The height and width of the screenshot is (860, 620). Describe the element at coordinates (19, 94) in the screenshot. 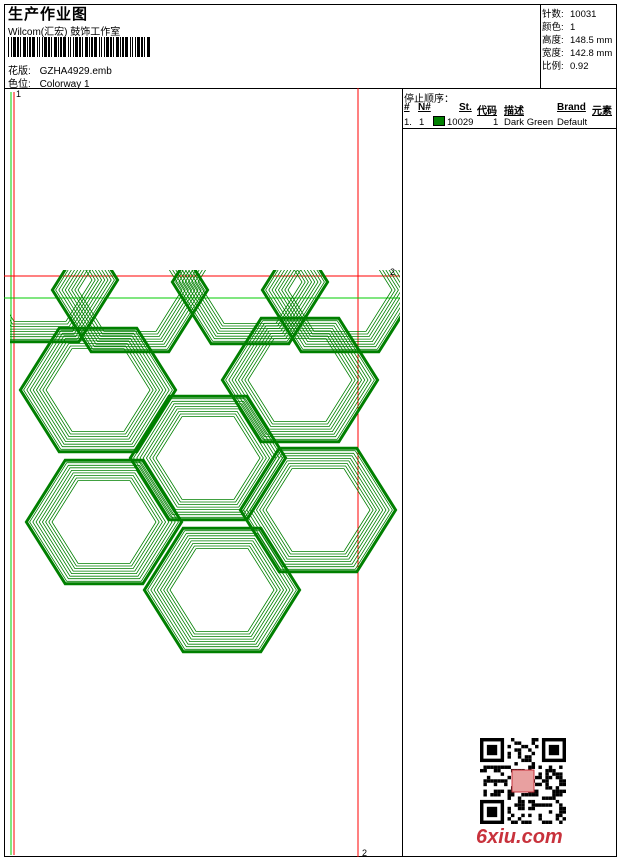

I see `marker-start: 1` at that location.